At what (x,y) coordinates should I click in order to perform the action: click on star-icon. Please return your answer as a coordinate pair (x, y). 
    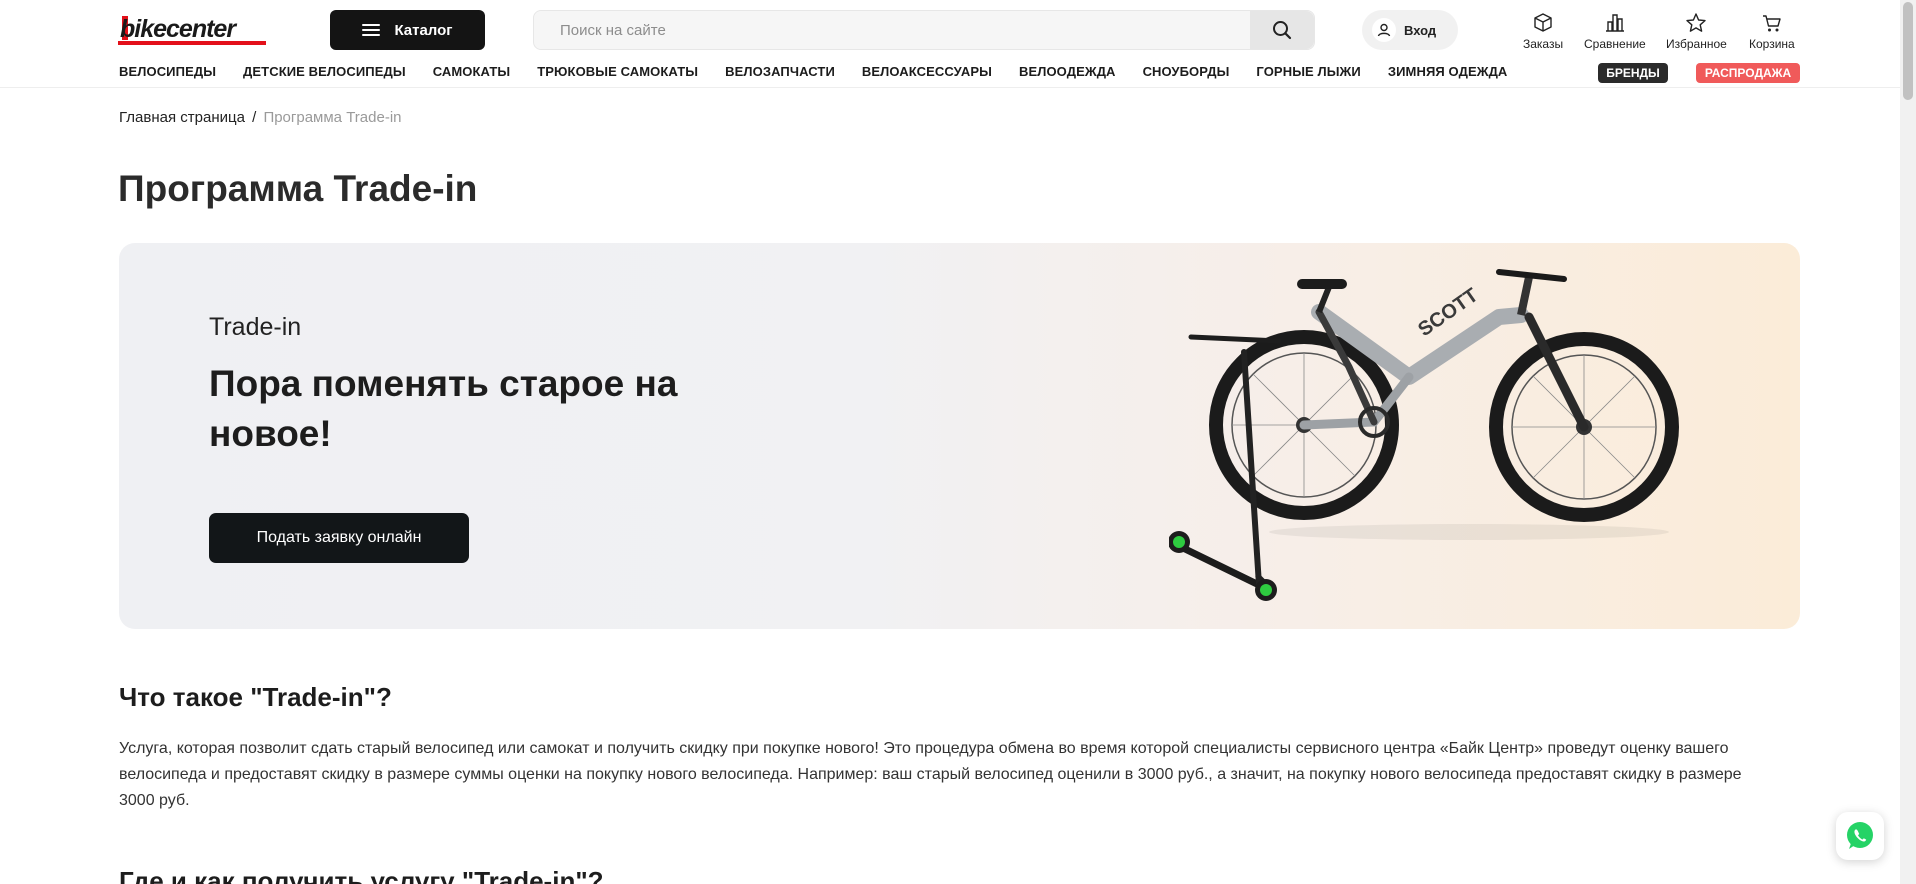
    Looking at the image, I should click on (1696, 22).